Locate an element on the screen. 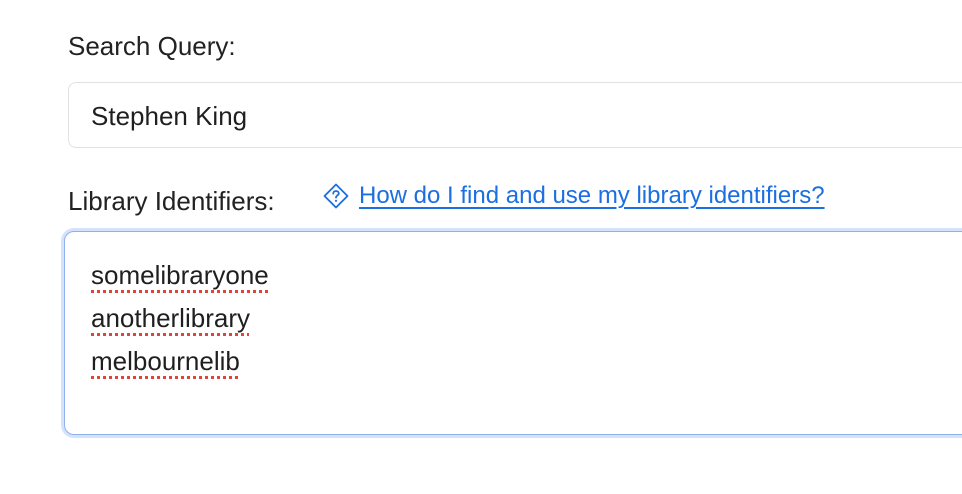 The height and width of the screenshot is (494, 962). diamond-question-icon is located at coordinates (336, 196).